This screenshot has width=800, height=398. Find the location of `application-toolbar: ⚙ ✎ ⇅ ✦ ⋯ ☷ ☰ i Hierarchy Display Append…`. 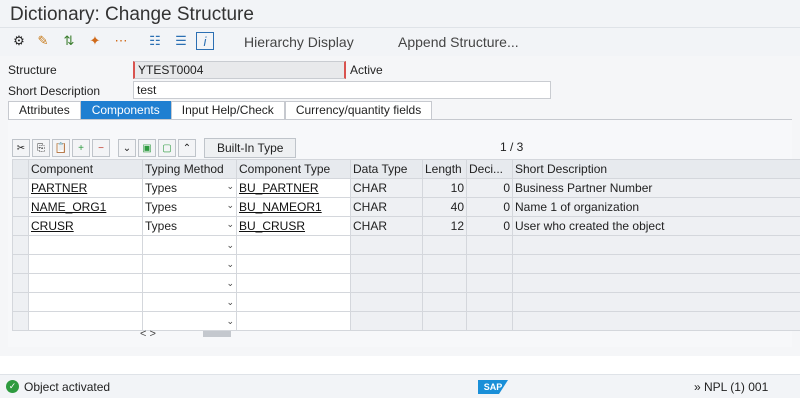

application-toolbar: ⚙ ✎ ⇅ ✦ ⋯ ☷ ☰ i Hierarchy Display Append… is located at coordinates (400, 42).